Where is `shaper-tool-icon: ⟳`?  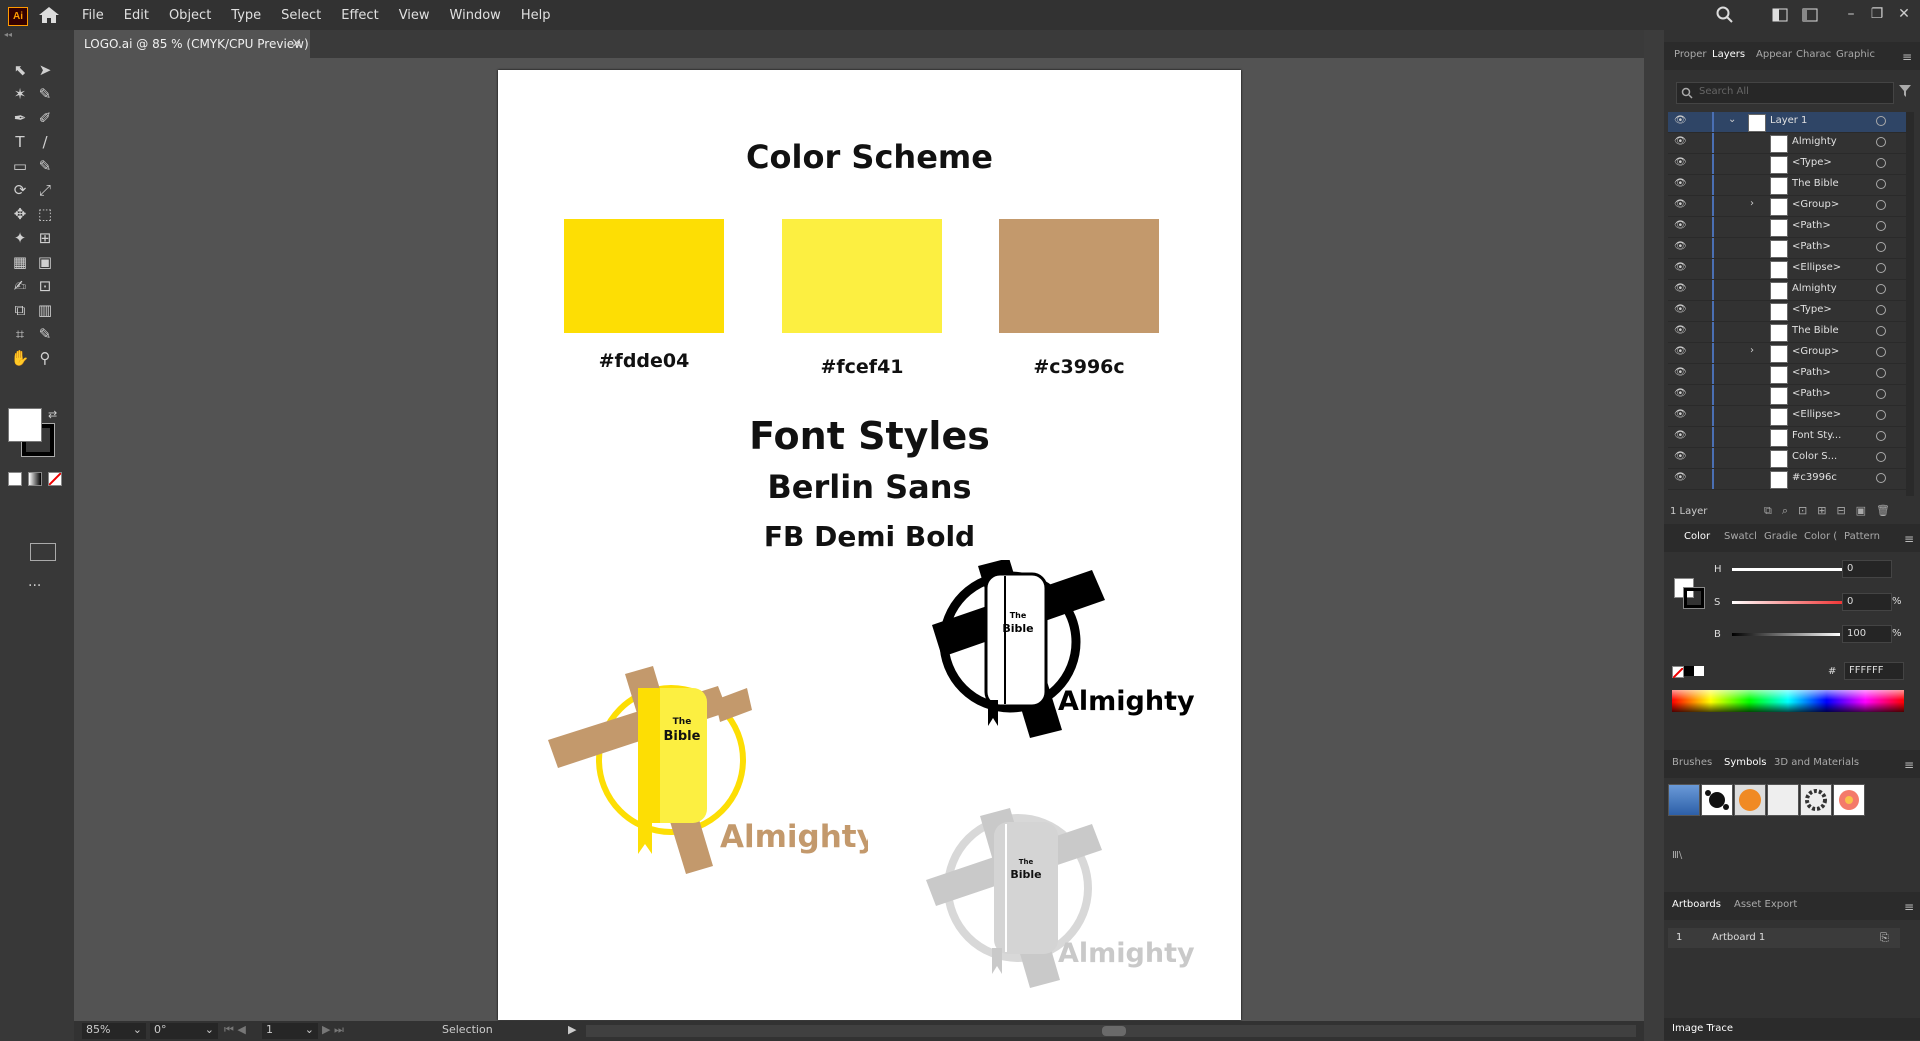
shaper-tool-icon: ⟳ is located at coordinates (20, 190).